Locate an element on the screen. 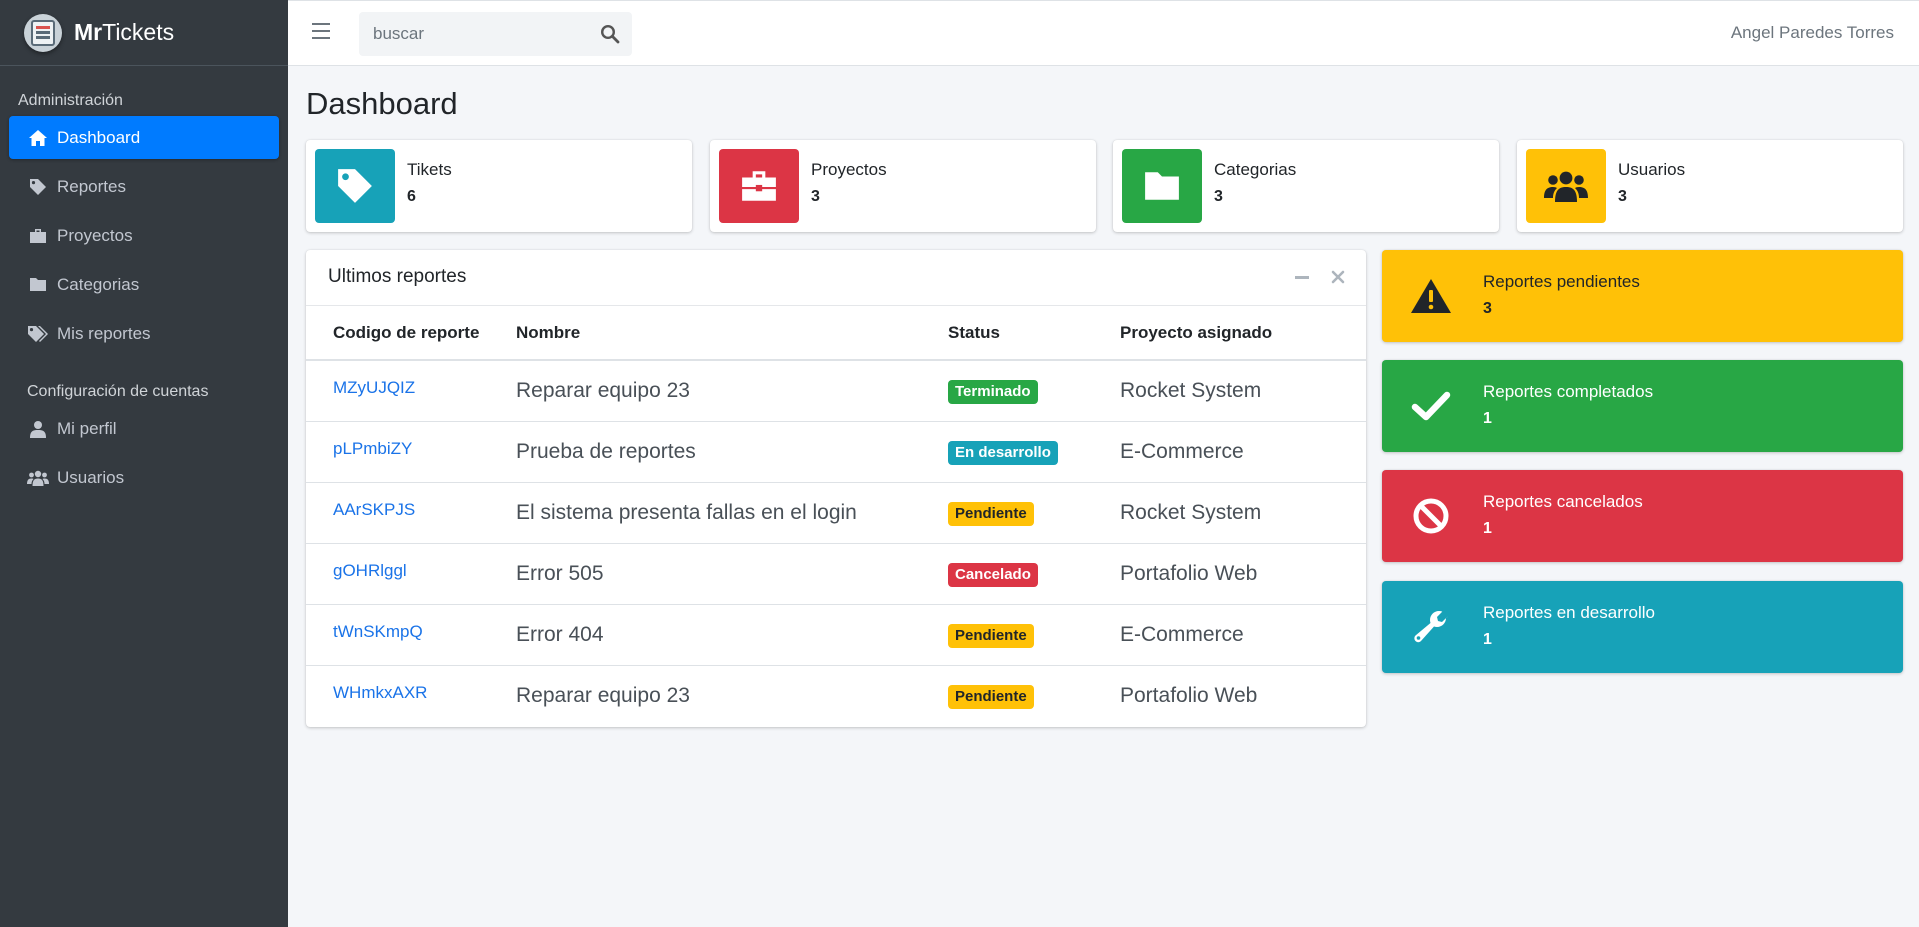 This screenshot has width=1919, height=927. briefcase-icon is located at coordinates (38, 236).